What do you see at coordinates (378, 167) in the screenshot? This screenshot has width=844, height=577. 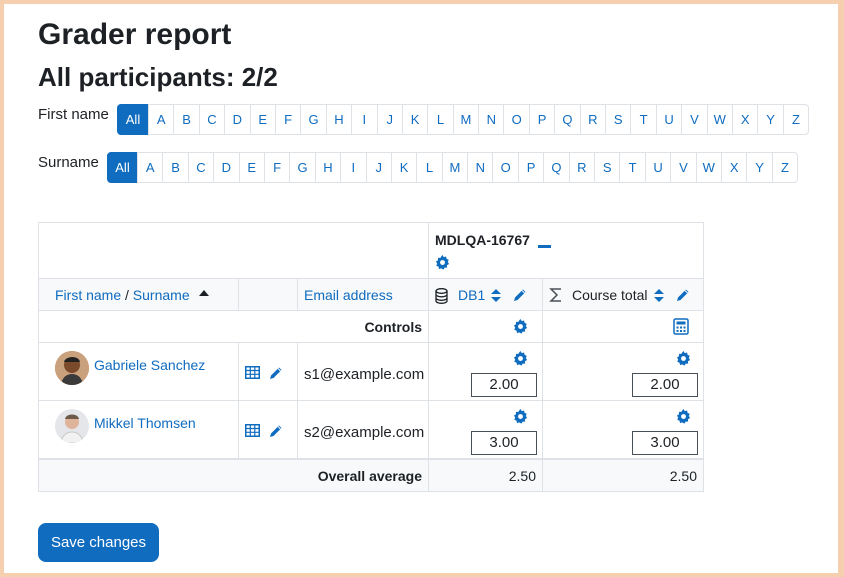 I see `surname-letter-j: J` at bounding box center [378, 167].